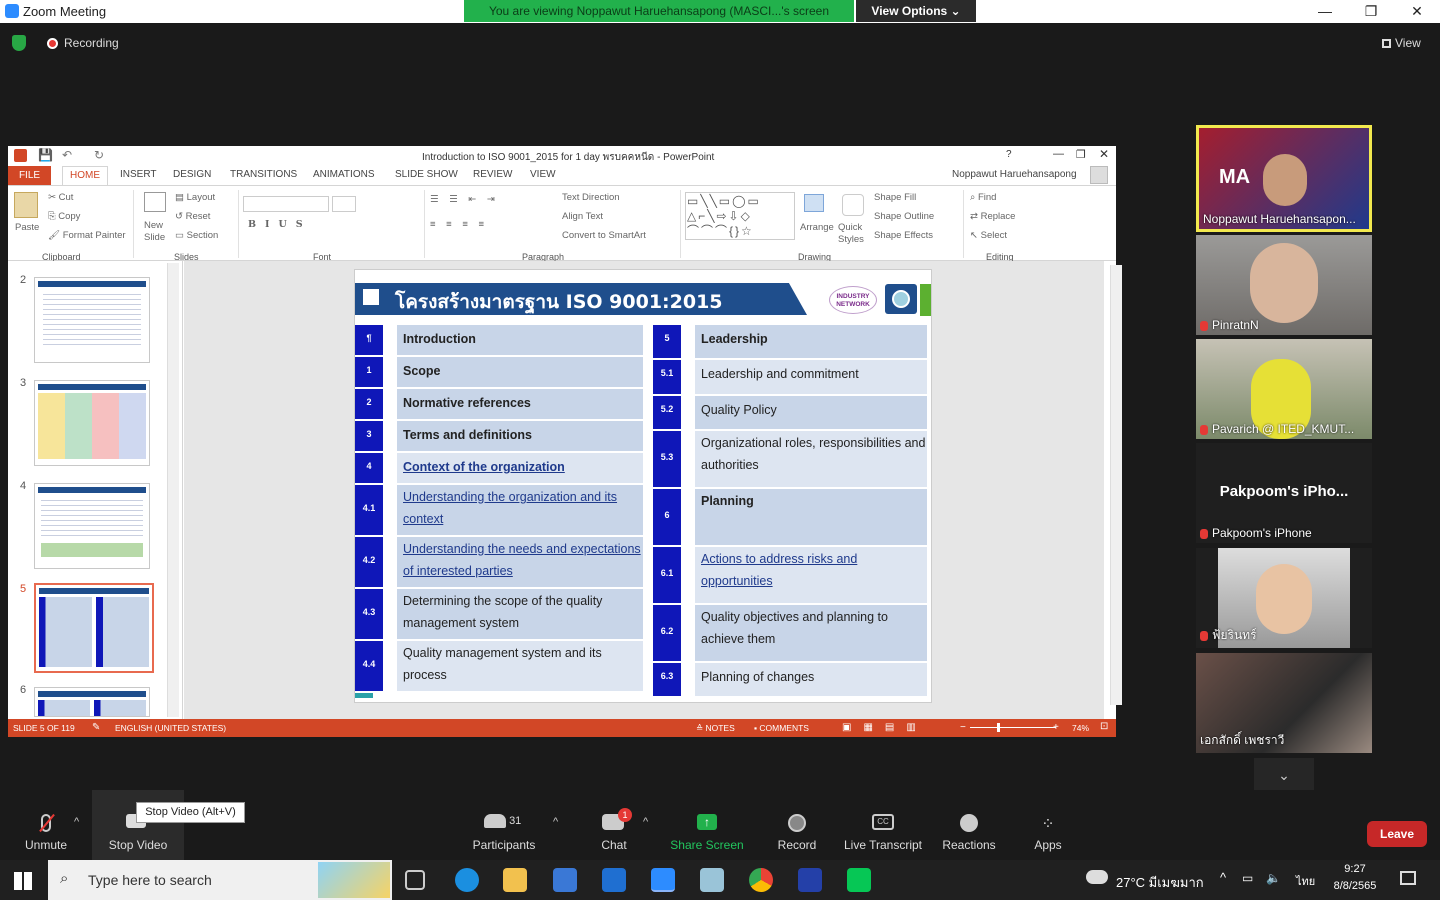 The height and width of the screenshot is (900, 1440). I want to click on webex-icon, so click(810, 880).